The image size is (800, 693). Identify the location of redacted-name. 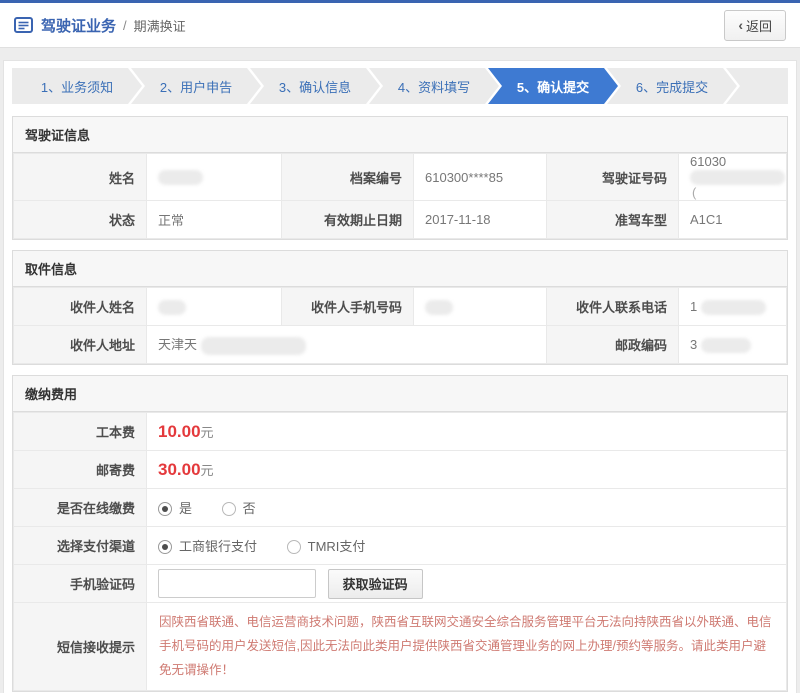
(180, 178).